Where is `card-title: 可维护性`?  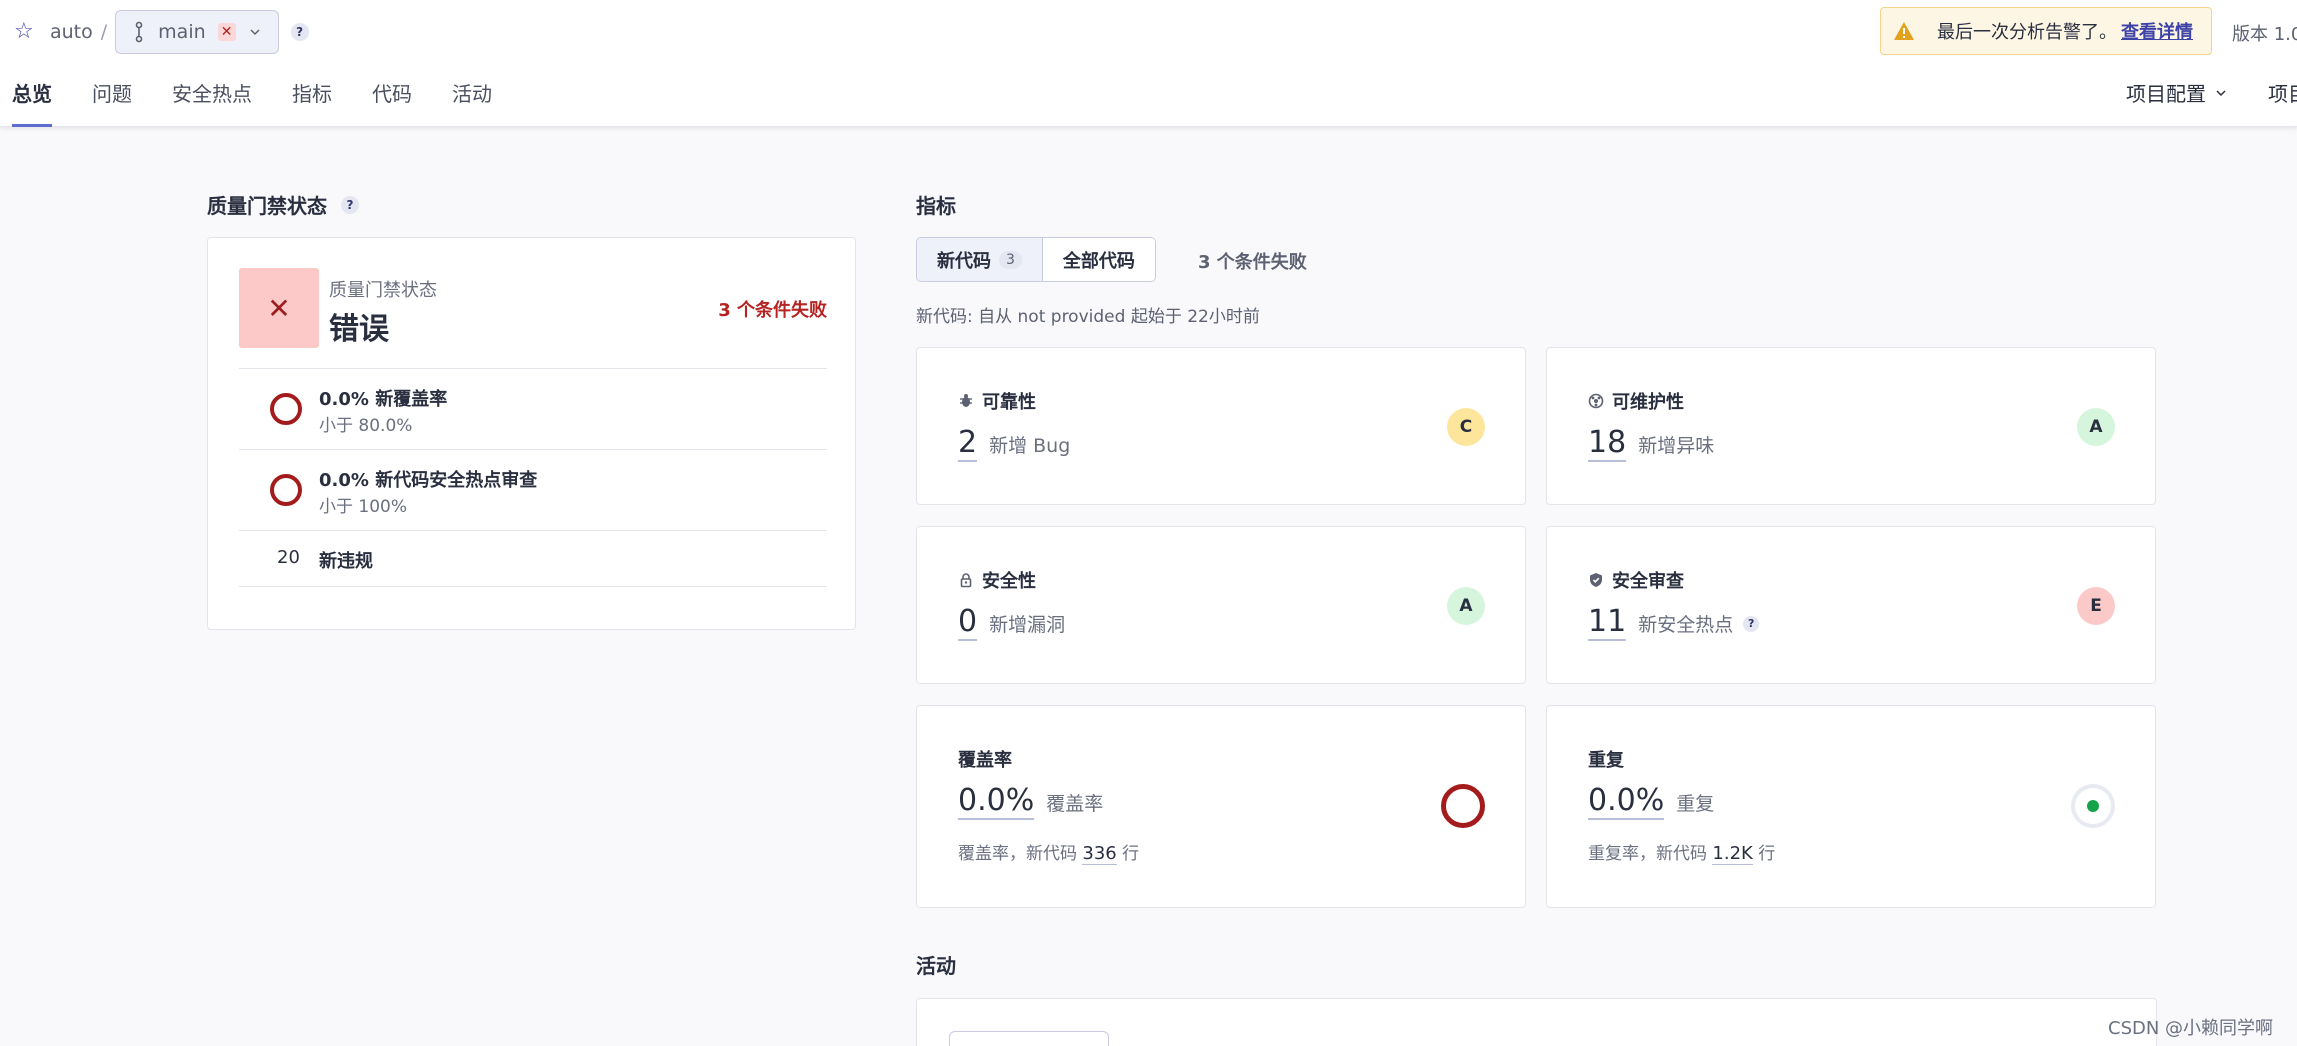 card-title: 可维护性 is located at coordinates (1636, 401).